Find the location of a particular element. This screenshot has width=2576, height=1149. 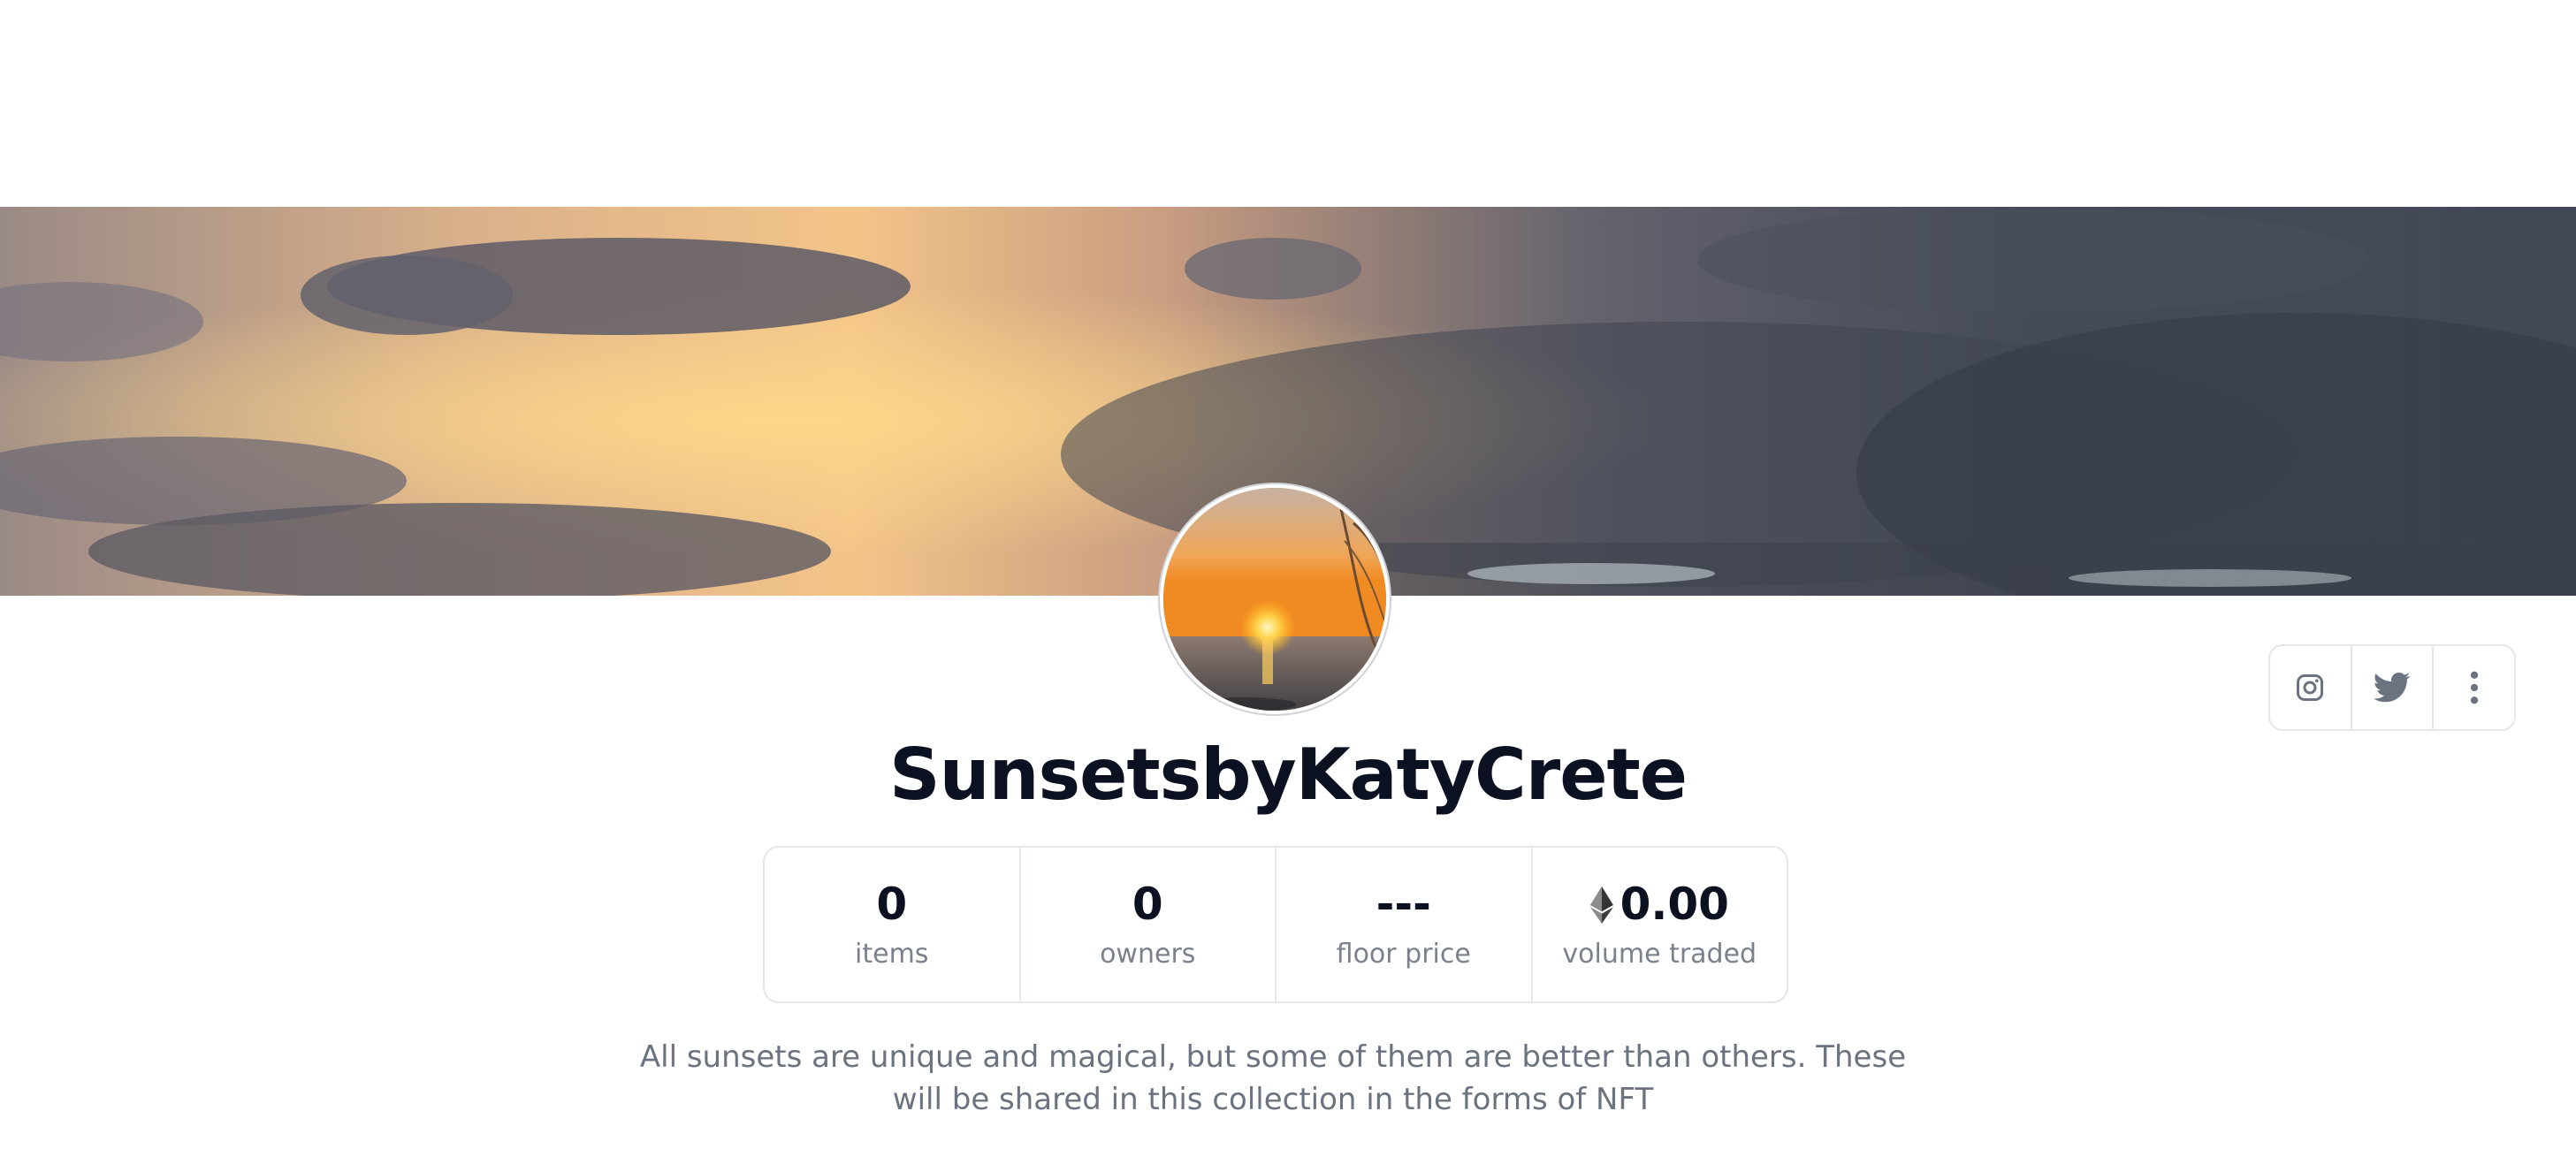

stat-items-value: 0 is located at coordinates (892, 904).